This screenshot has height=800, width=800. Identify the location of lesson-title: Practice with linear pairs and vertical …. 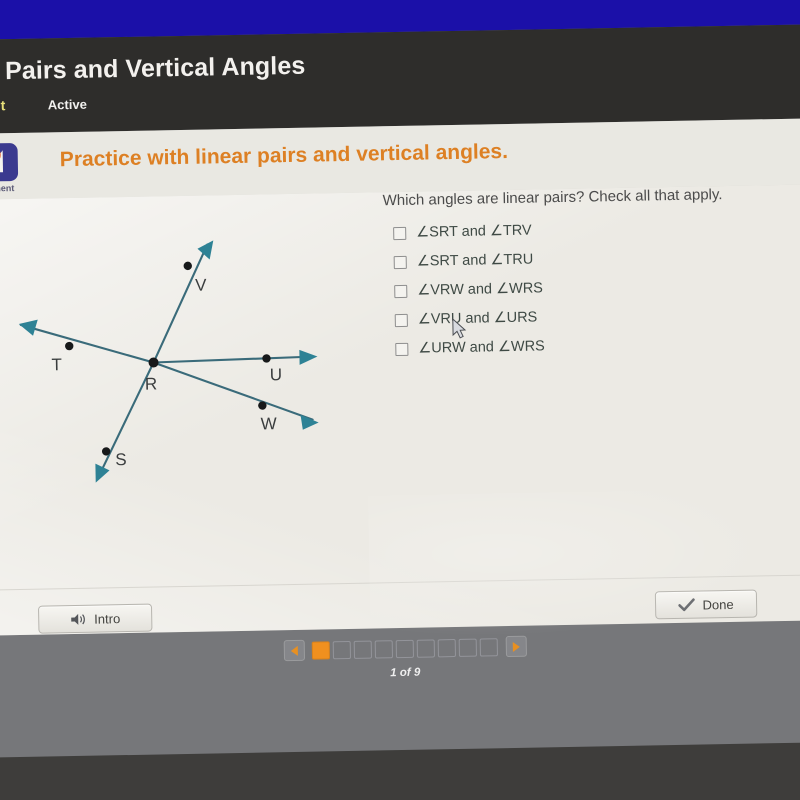
(284, 155).